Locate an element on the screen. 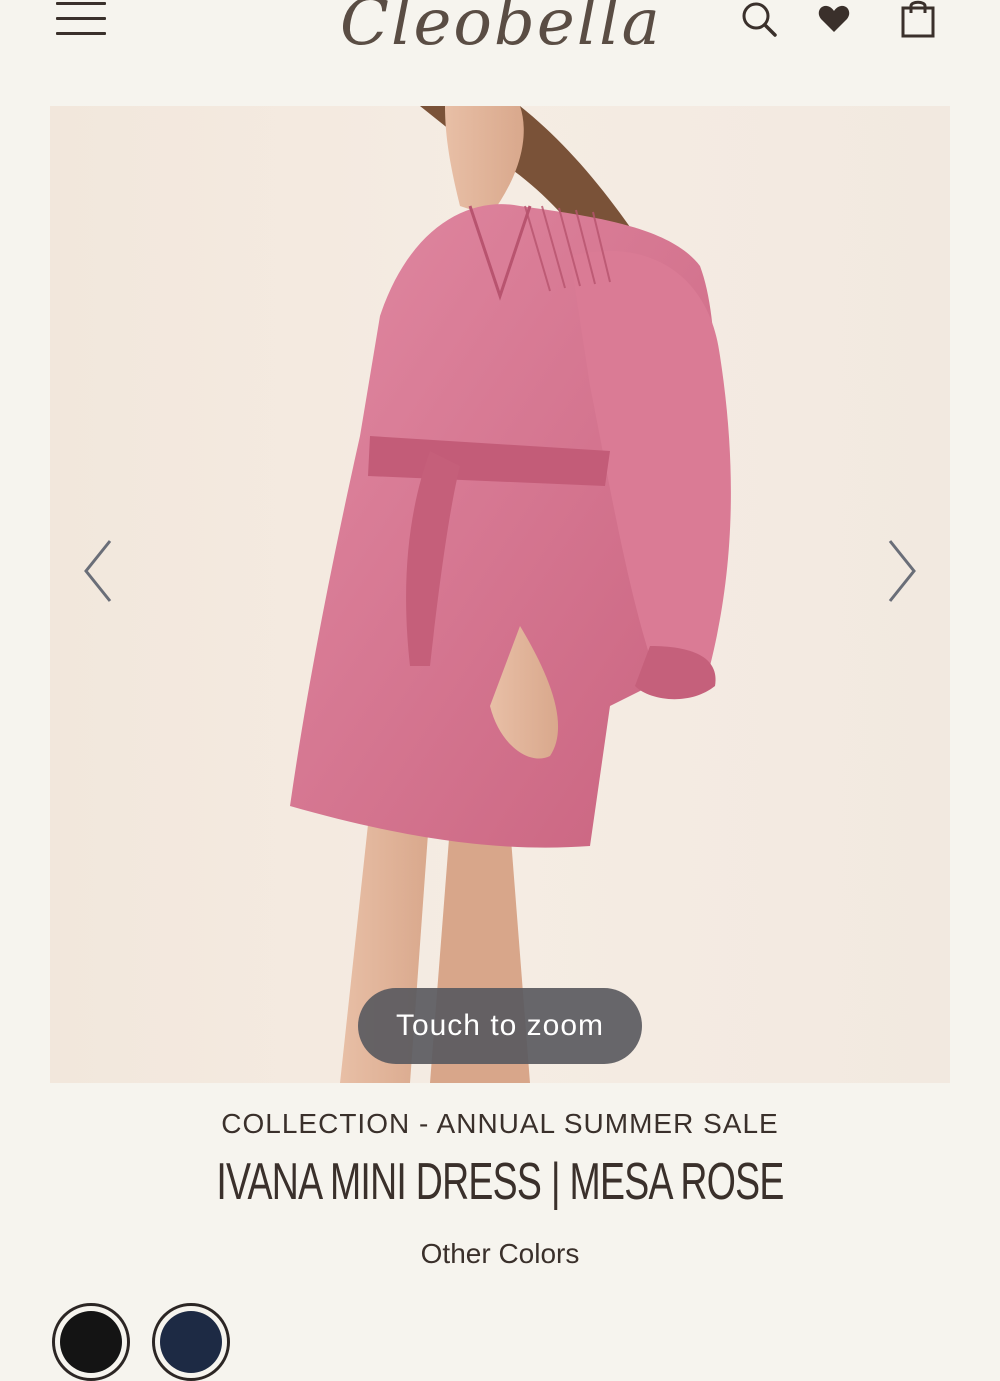 Image resolution: width=1000 pixels, height=1381 pixels. menu-button is located at coordinates (82, 19).